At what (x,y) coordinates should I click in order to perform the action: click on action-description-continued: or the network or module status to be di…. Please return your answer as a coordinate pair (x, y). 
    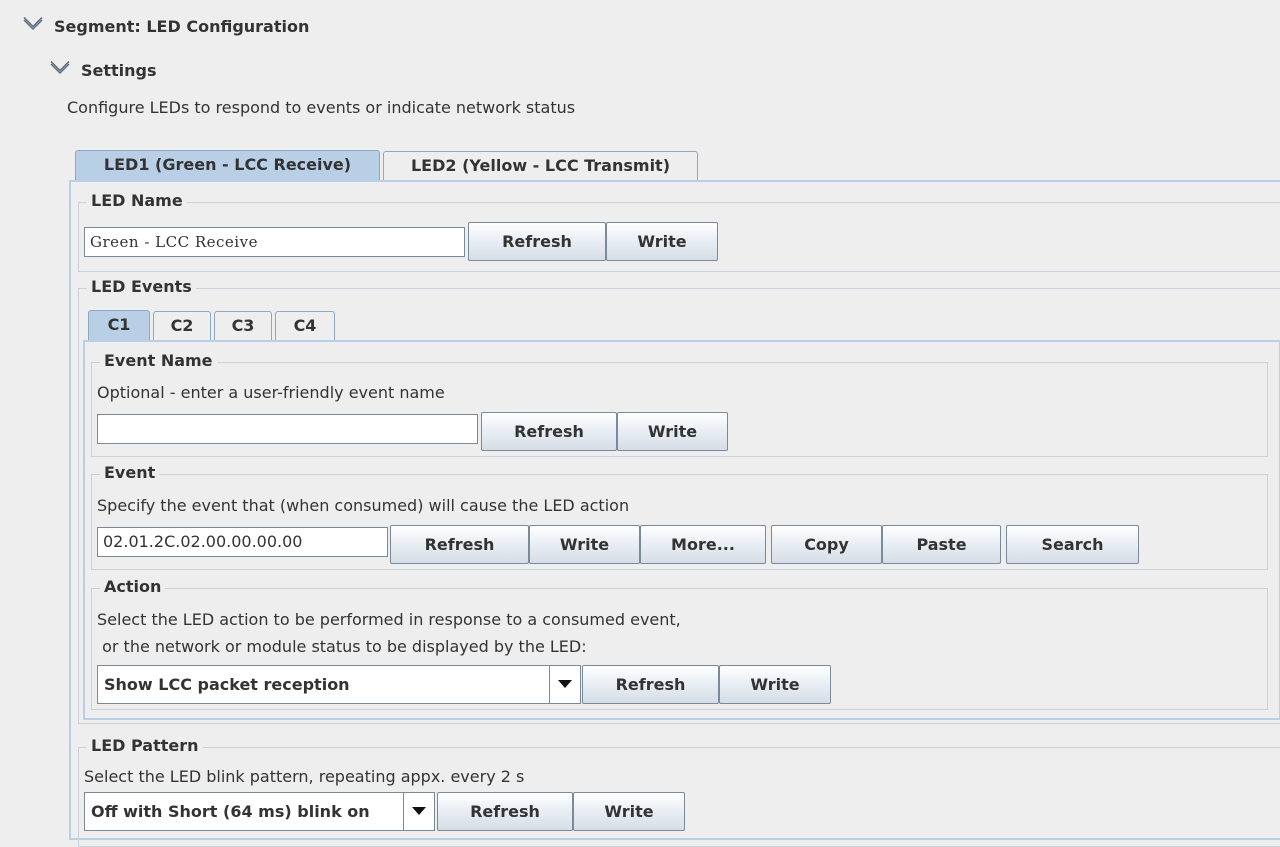
    Looking at the image, I should click on (342, 646).